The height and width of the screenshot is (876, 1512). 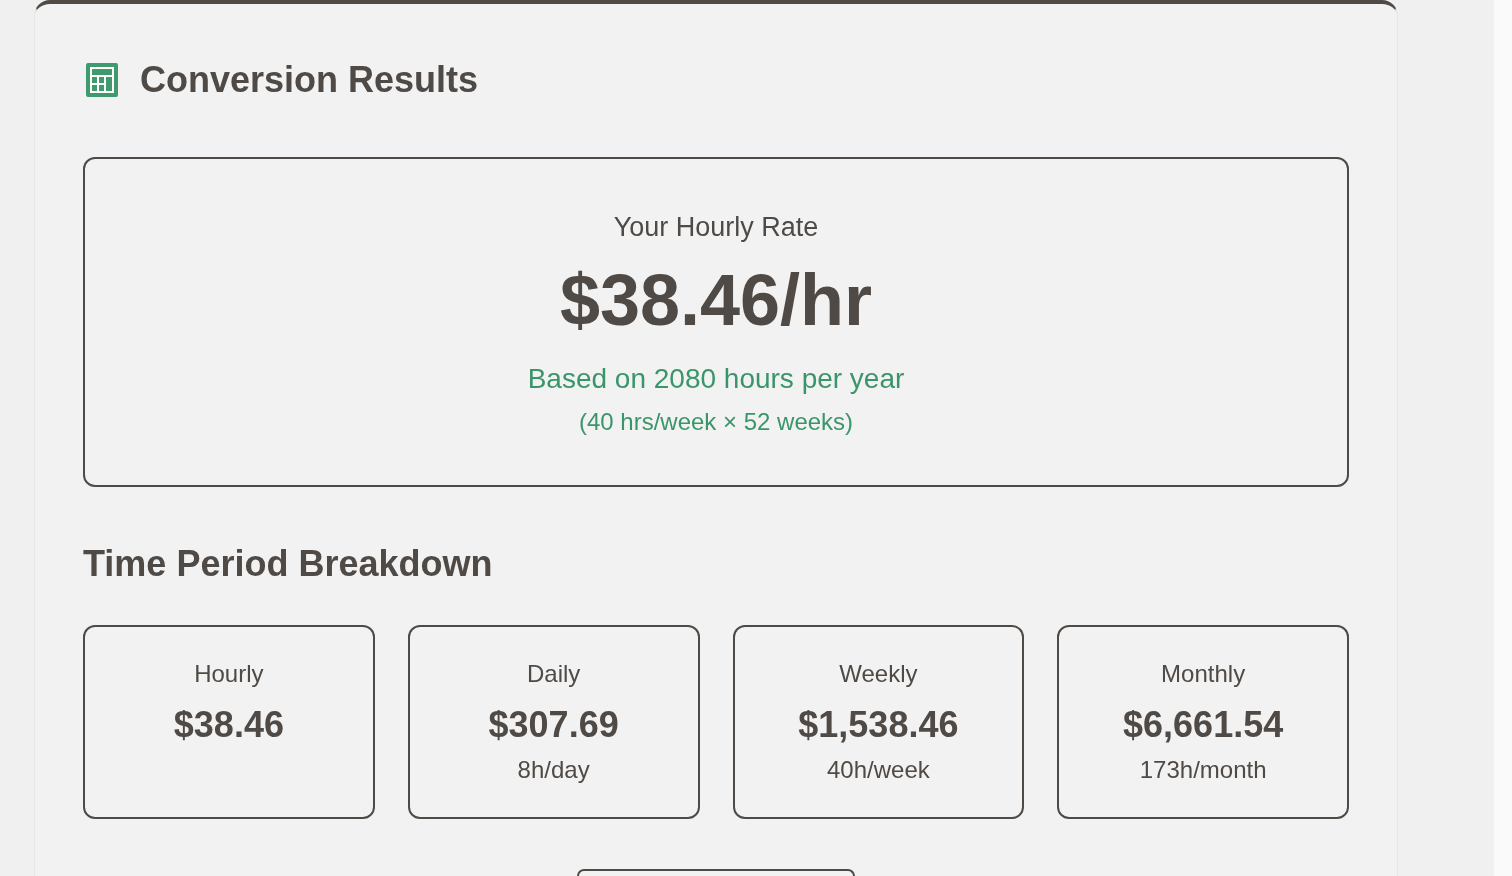 What do you see at coordinates (878, 725) in the screenshot?
I see `period-amount: $1,538.46` at bounding box center [878, 725].